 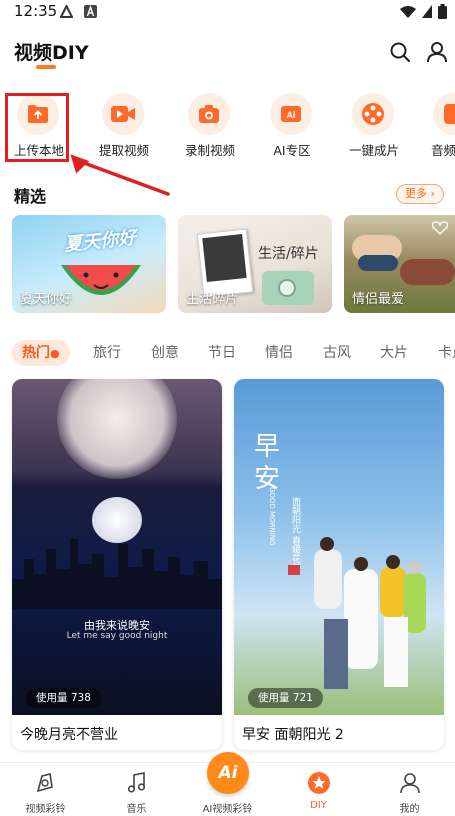 What do you see at coordinates (66, 11) in the screenshot?
I see `app-notification-icon` at bounding box center [66, 11].